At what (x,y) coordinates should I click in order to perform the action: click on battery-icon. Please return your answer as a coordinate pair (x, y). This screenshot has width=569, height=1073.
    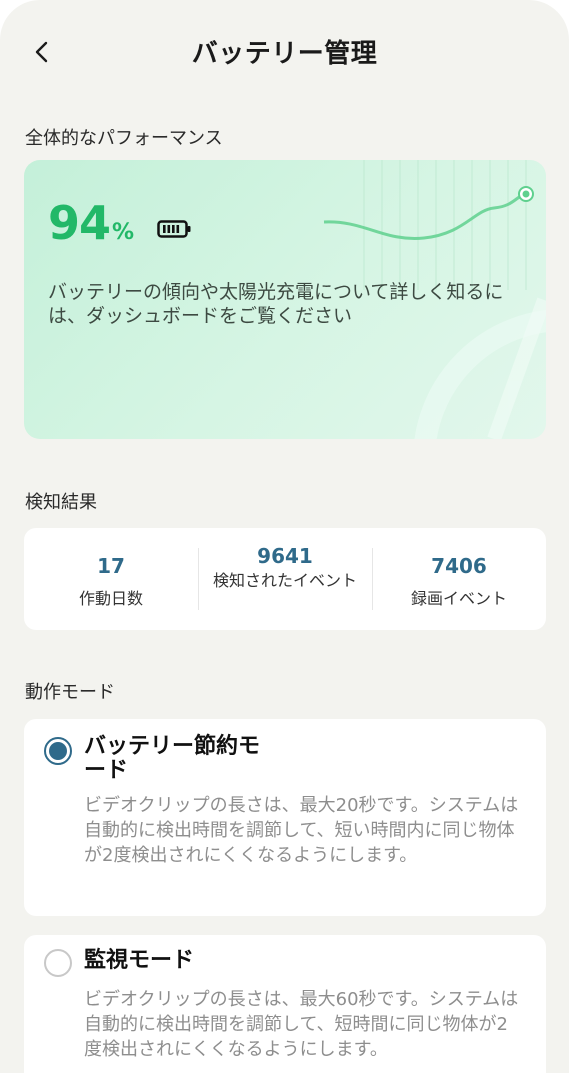
    Looking at the image, I should click on (174, 229).